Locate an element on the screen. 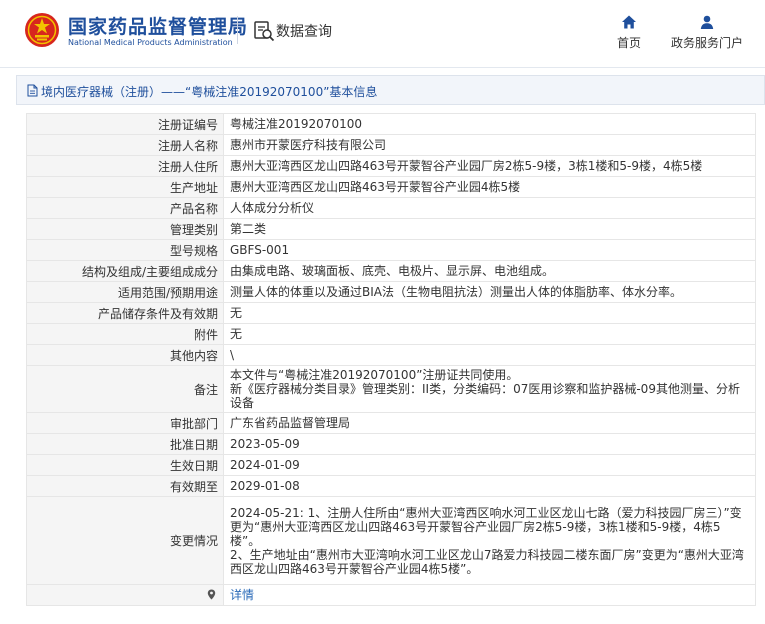  table-row: 其他内容 \ is located at coordinates (391, 355).